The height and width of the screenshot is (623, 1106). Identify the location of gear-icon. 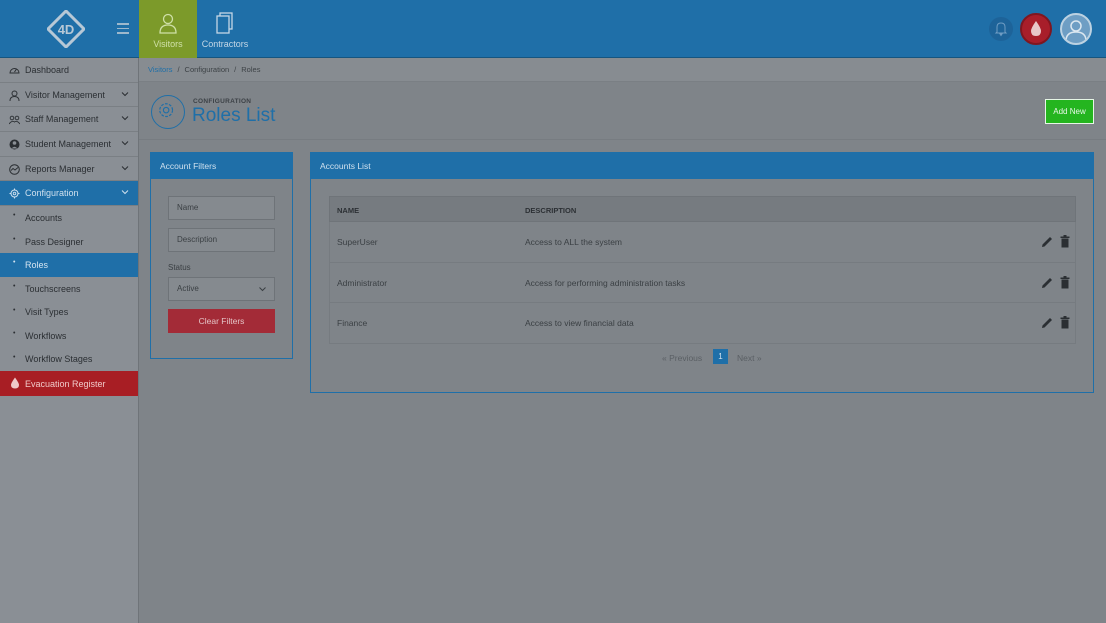
(14, 193).